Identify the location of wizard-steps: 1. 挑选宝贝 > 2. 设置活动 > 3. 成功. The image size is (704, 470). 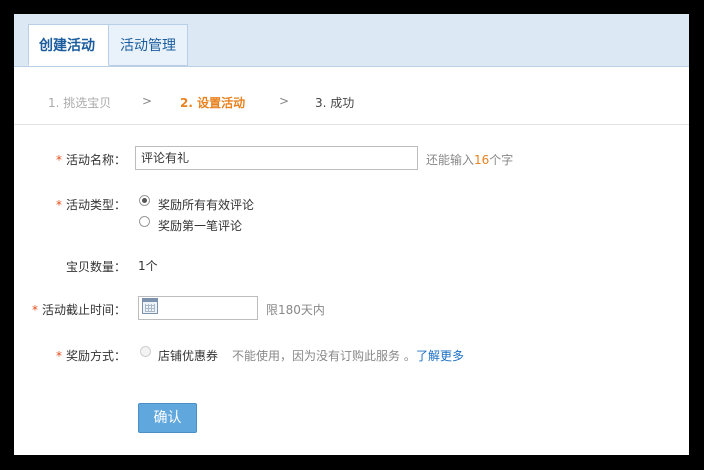
(351, 102).